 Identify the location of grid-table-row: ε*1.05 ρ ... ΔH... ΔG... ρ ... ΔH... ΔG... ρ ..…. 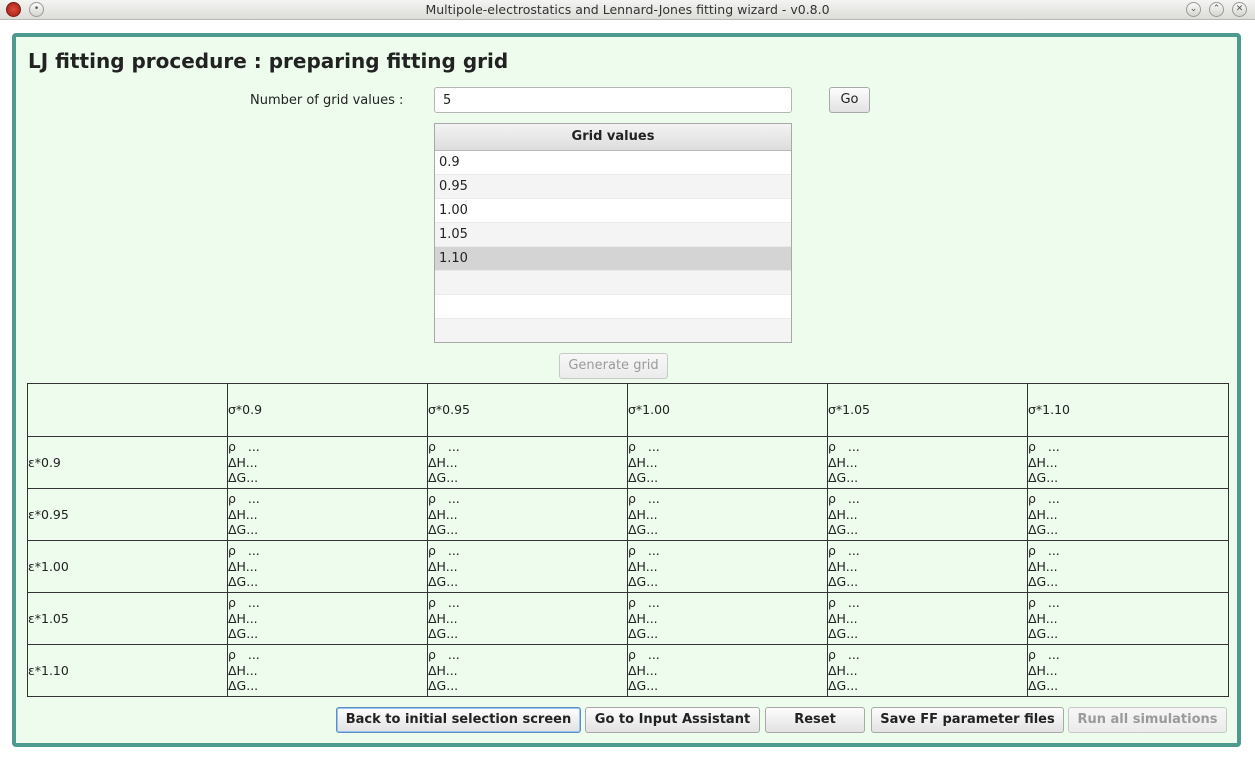
(628, 618).